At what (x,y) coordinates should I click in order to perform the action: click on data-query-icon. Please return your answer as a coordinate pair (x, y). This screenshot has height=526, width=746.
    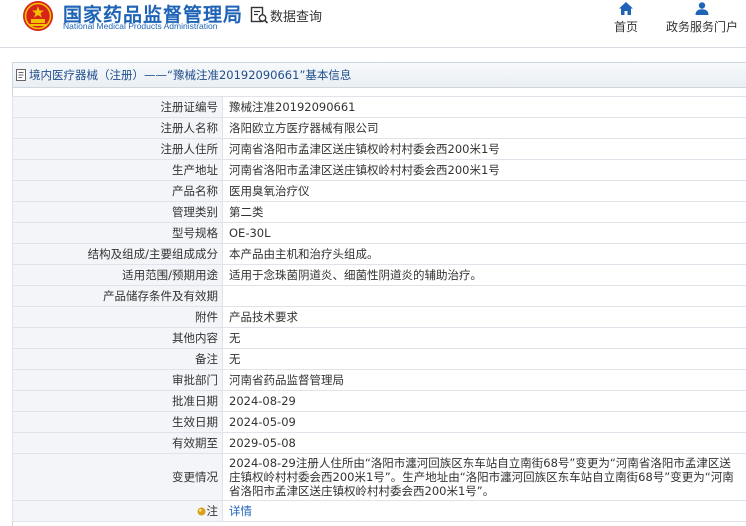
    Looking at the image, I should click on (259, 15).